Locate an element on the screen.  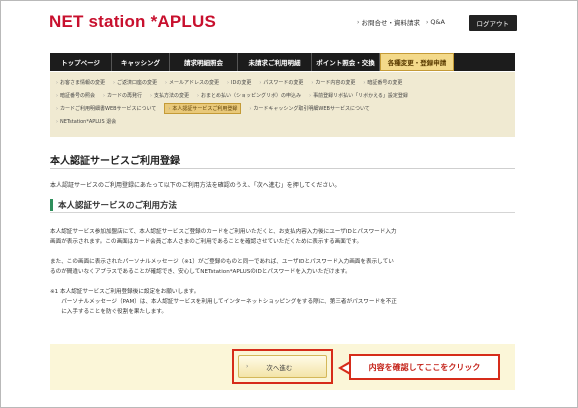
section-title: 本人認証サービスのご利用方法 is located at coordinates (118, 206).